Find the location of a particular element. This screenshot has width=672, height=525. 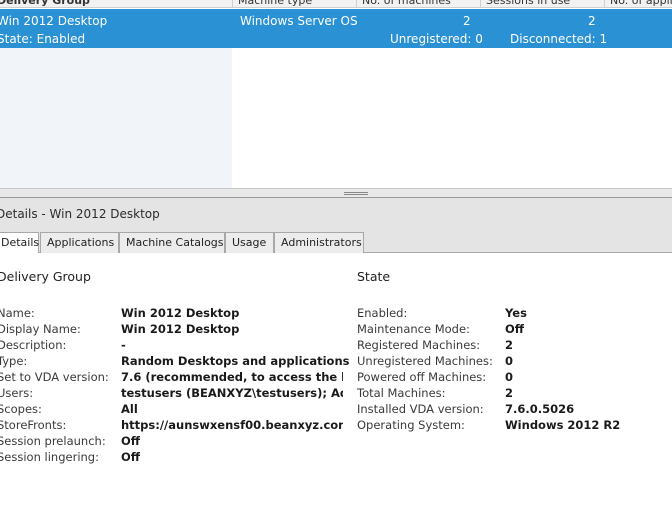

label-type: Type: is located at coordinates (14, 361).